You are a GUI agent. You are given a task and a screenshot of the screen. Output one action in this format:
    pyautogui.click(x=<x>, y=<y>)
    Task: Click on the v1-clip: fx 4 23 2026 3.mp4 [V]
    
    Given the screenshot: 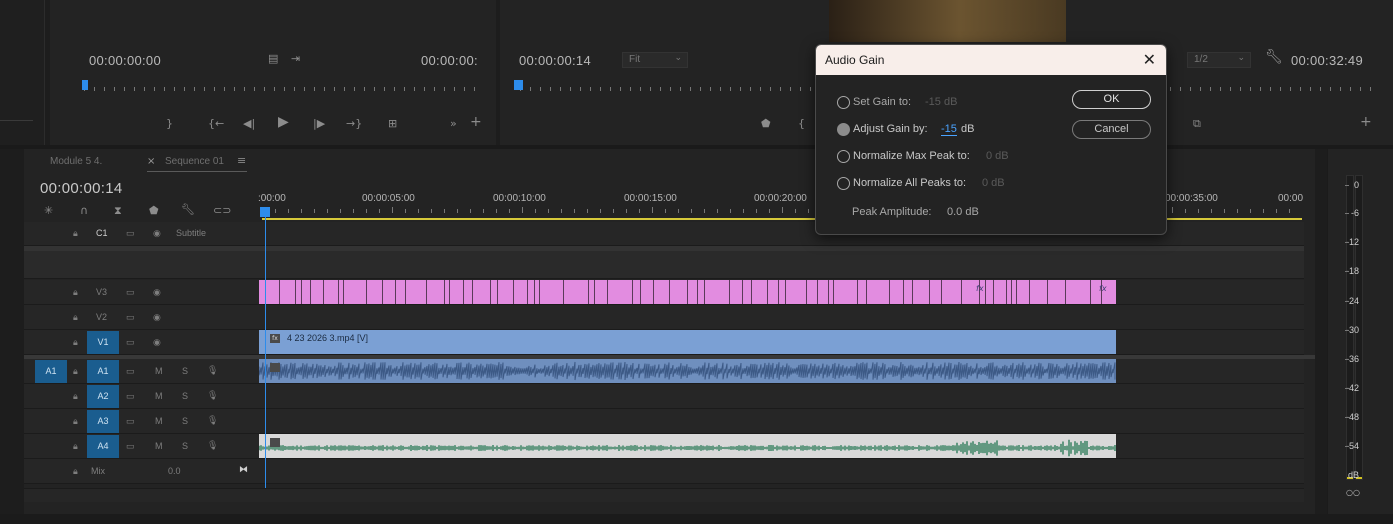 What is the action you would take?
    pyautogui.click(x=687, y=342)
    